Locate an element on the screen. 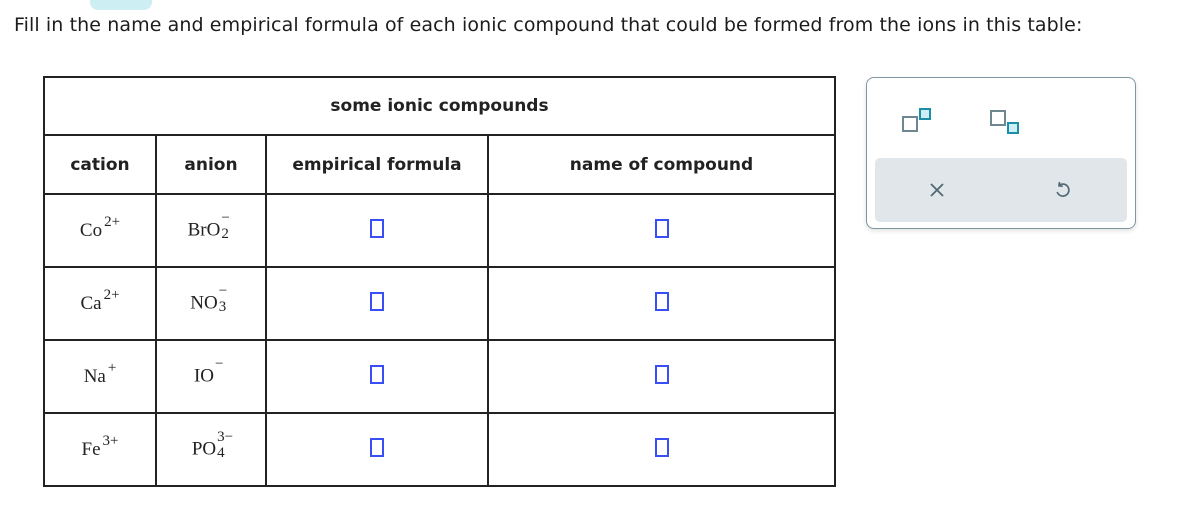 The image size is (1200, 530). math-toolbox is located at coordinates (1001, 153).